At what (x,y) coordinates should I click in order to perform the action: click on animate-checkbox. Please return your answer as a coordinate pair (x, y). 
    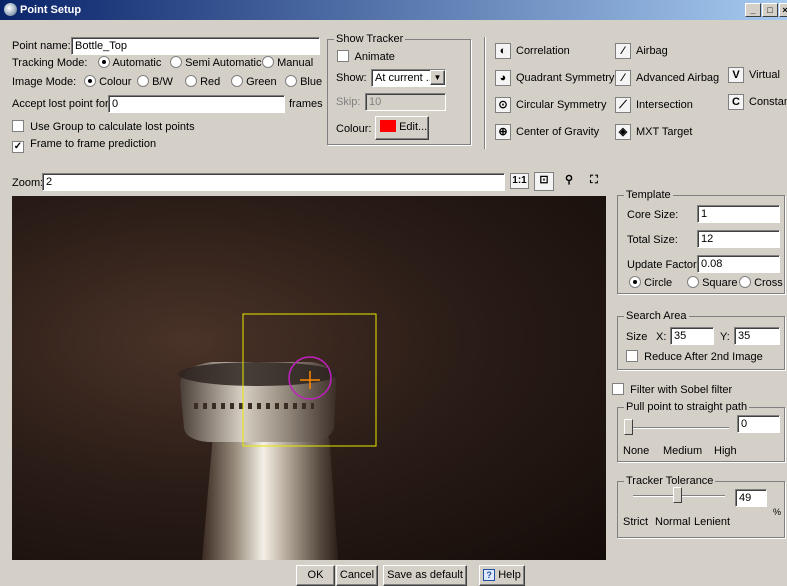
    Looking at the image, I should click on (343, 56).